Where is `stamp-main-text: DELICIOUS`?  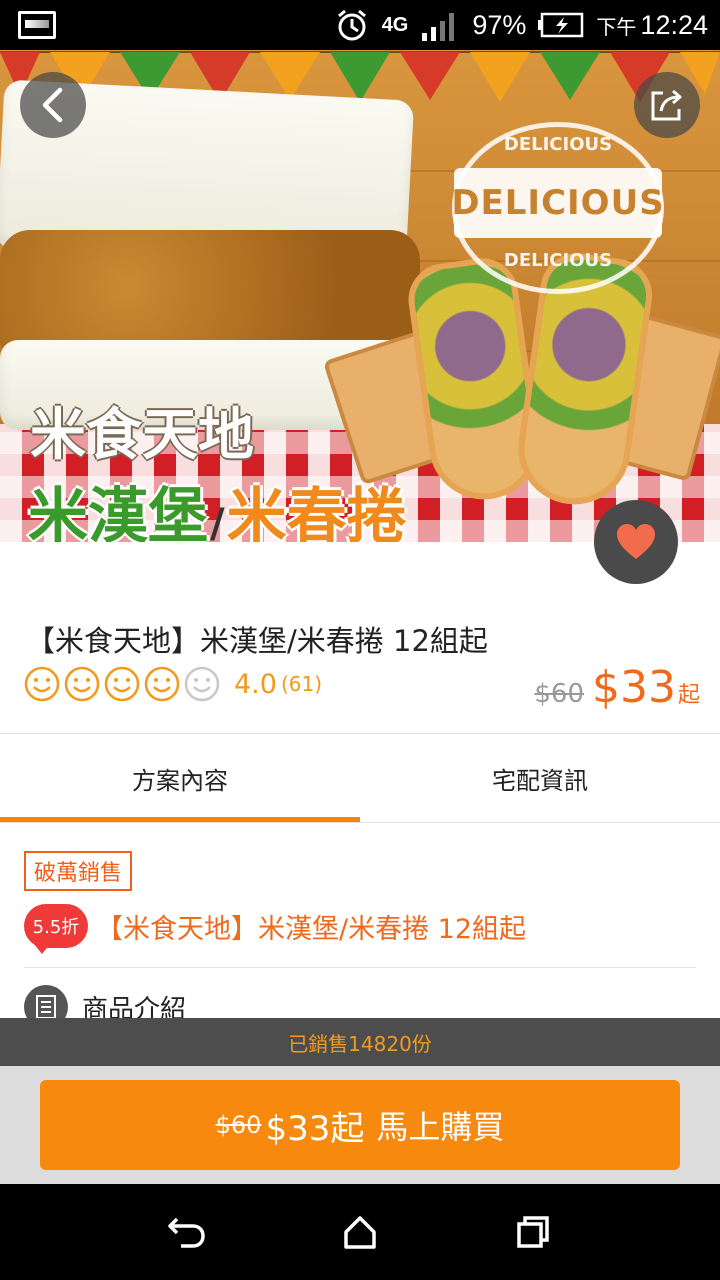 stamp-main-text: DELICIOUS is located at coordinates (557, 203).